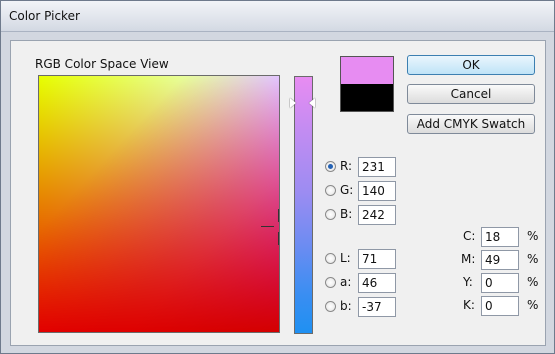 This screenshot has width=555, height=354. I want to click on cmyk-row-y: Y: 0 %, so click(503, 283).